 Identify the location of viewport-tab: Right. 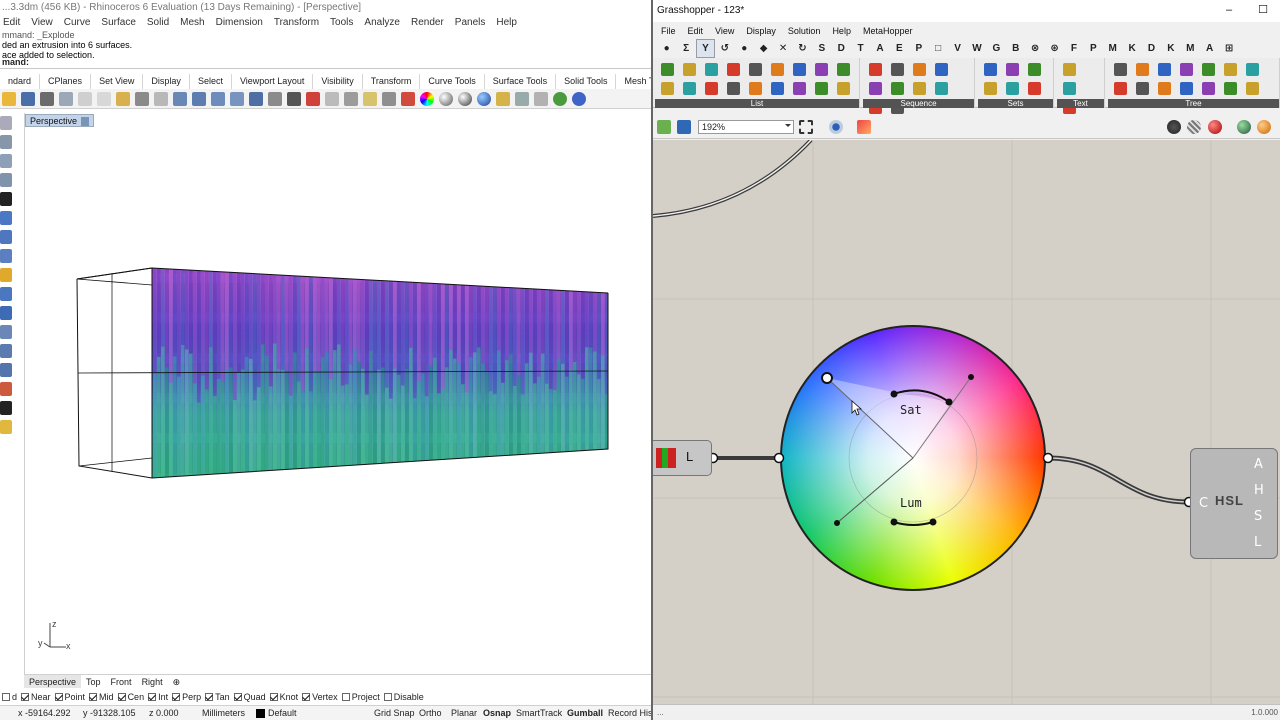
(152, 681).